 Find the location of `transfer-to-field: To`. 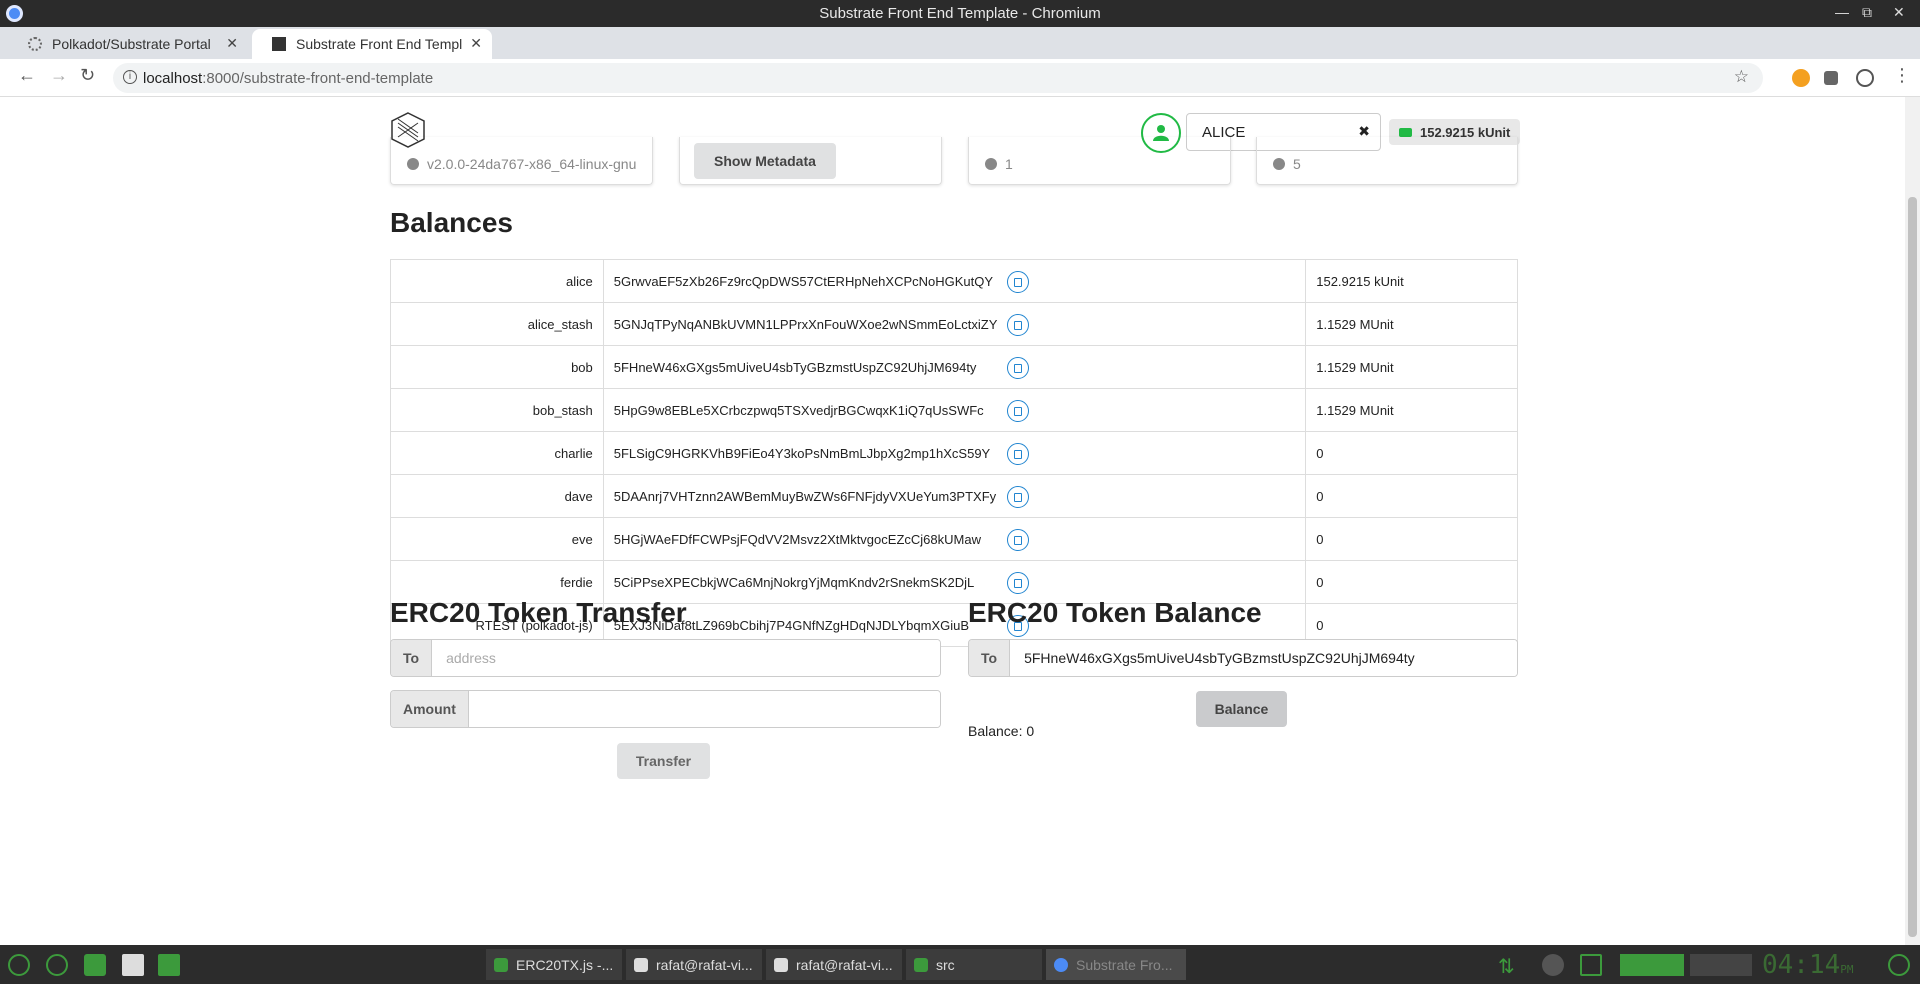

transfer-to-field: To is located at coordinates (665, 658).